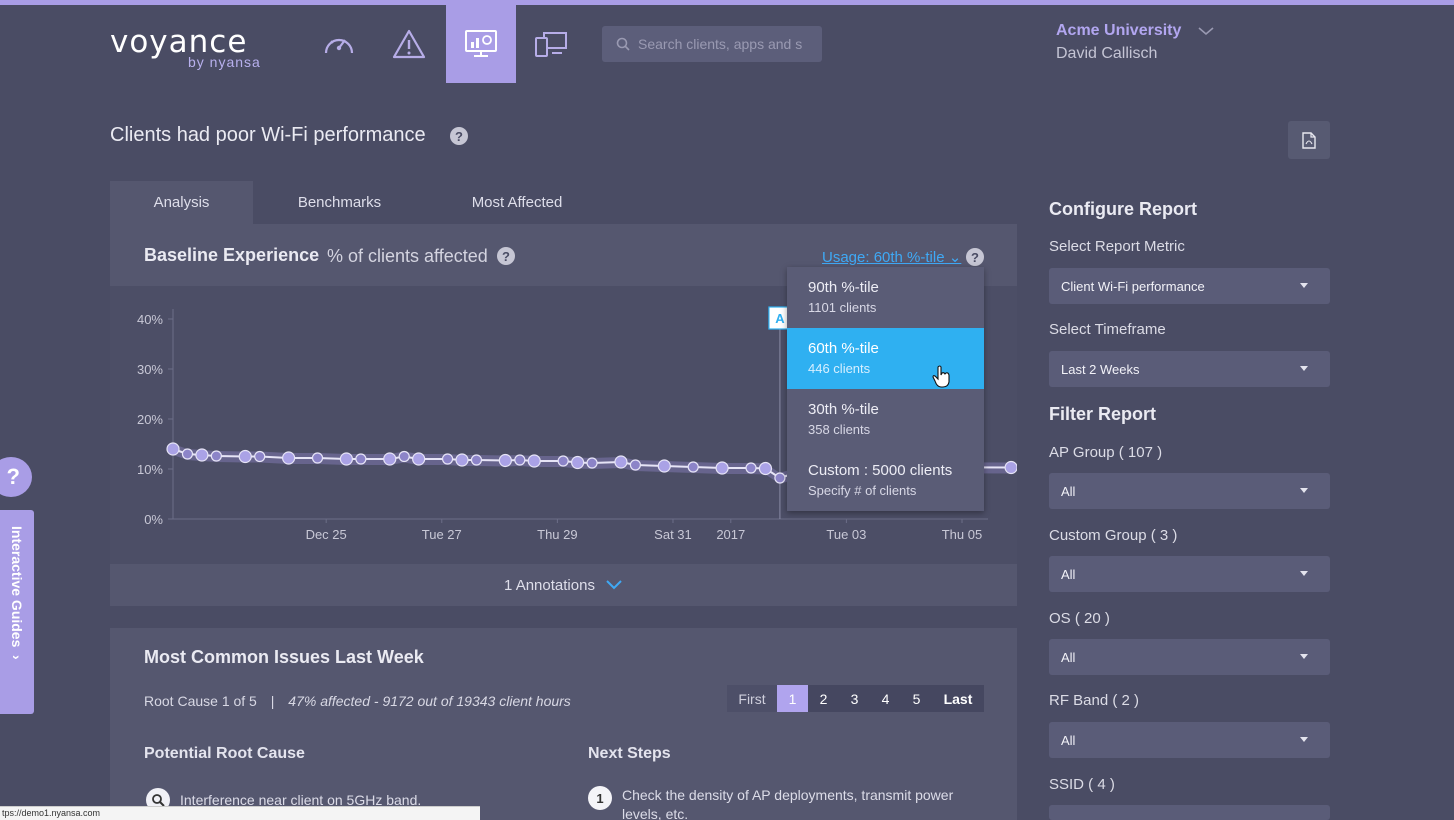 This screenshot has width=1454, height=820. Describe the element at coordinates (962, 534) in the screenshot. I see `x-tick-label: Thu 05` at that location.